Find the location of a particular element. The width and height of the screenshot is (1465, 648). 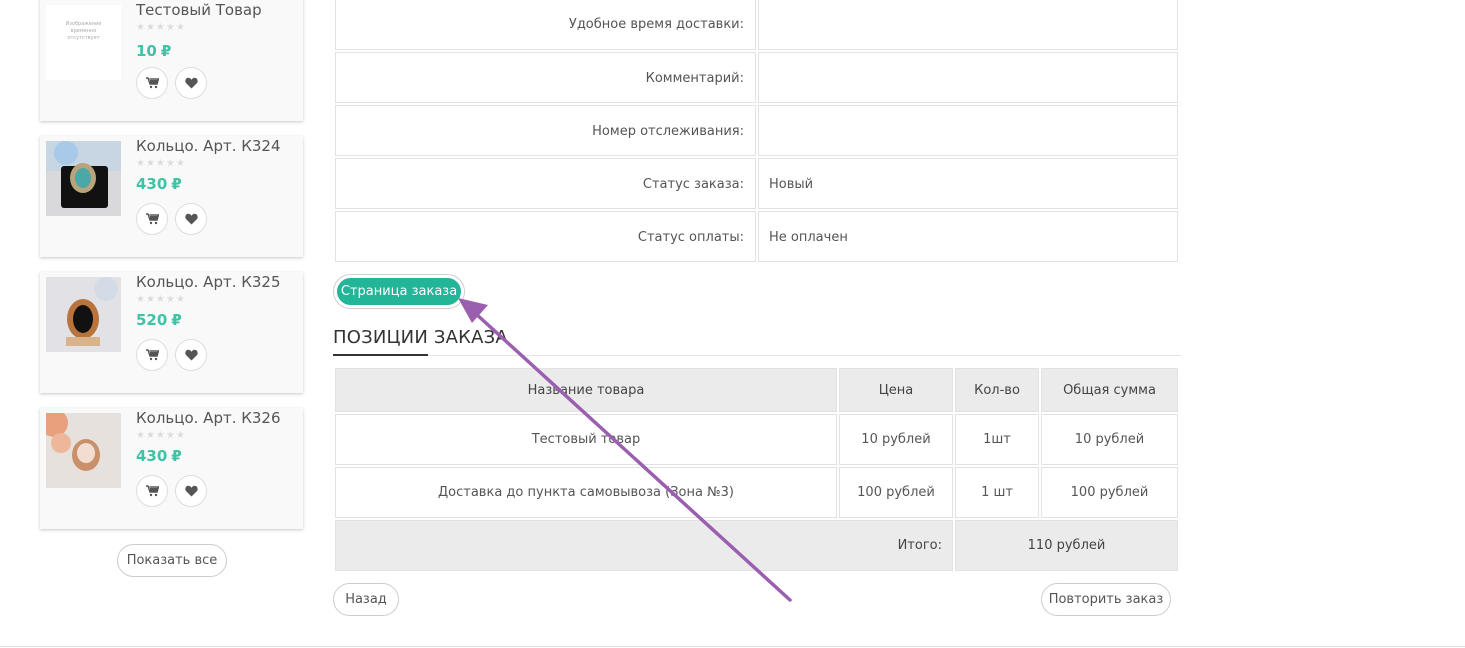

column-header-name: Название товара is located at coordinates (586, 390).